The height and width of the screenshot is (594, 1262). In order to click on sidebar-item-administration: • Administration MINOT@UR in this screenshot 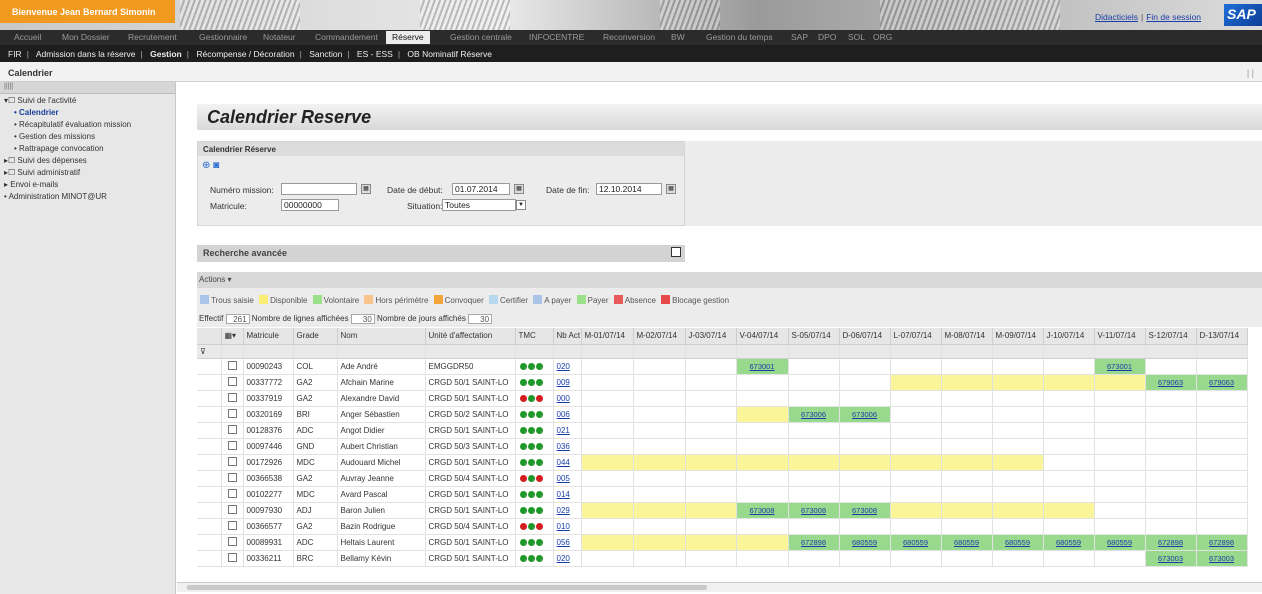, I will do `click(87, 196)`.